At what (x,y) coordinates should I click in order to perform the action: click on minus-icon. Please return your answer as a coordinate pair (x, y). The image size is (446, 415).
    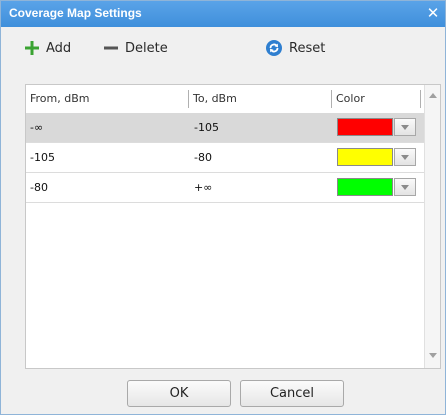
    Looking at the image, I should click on (111, 48).